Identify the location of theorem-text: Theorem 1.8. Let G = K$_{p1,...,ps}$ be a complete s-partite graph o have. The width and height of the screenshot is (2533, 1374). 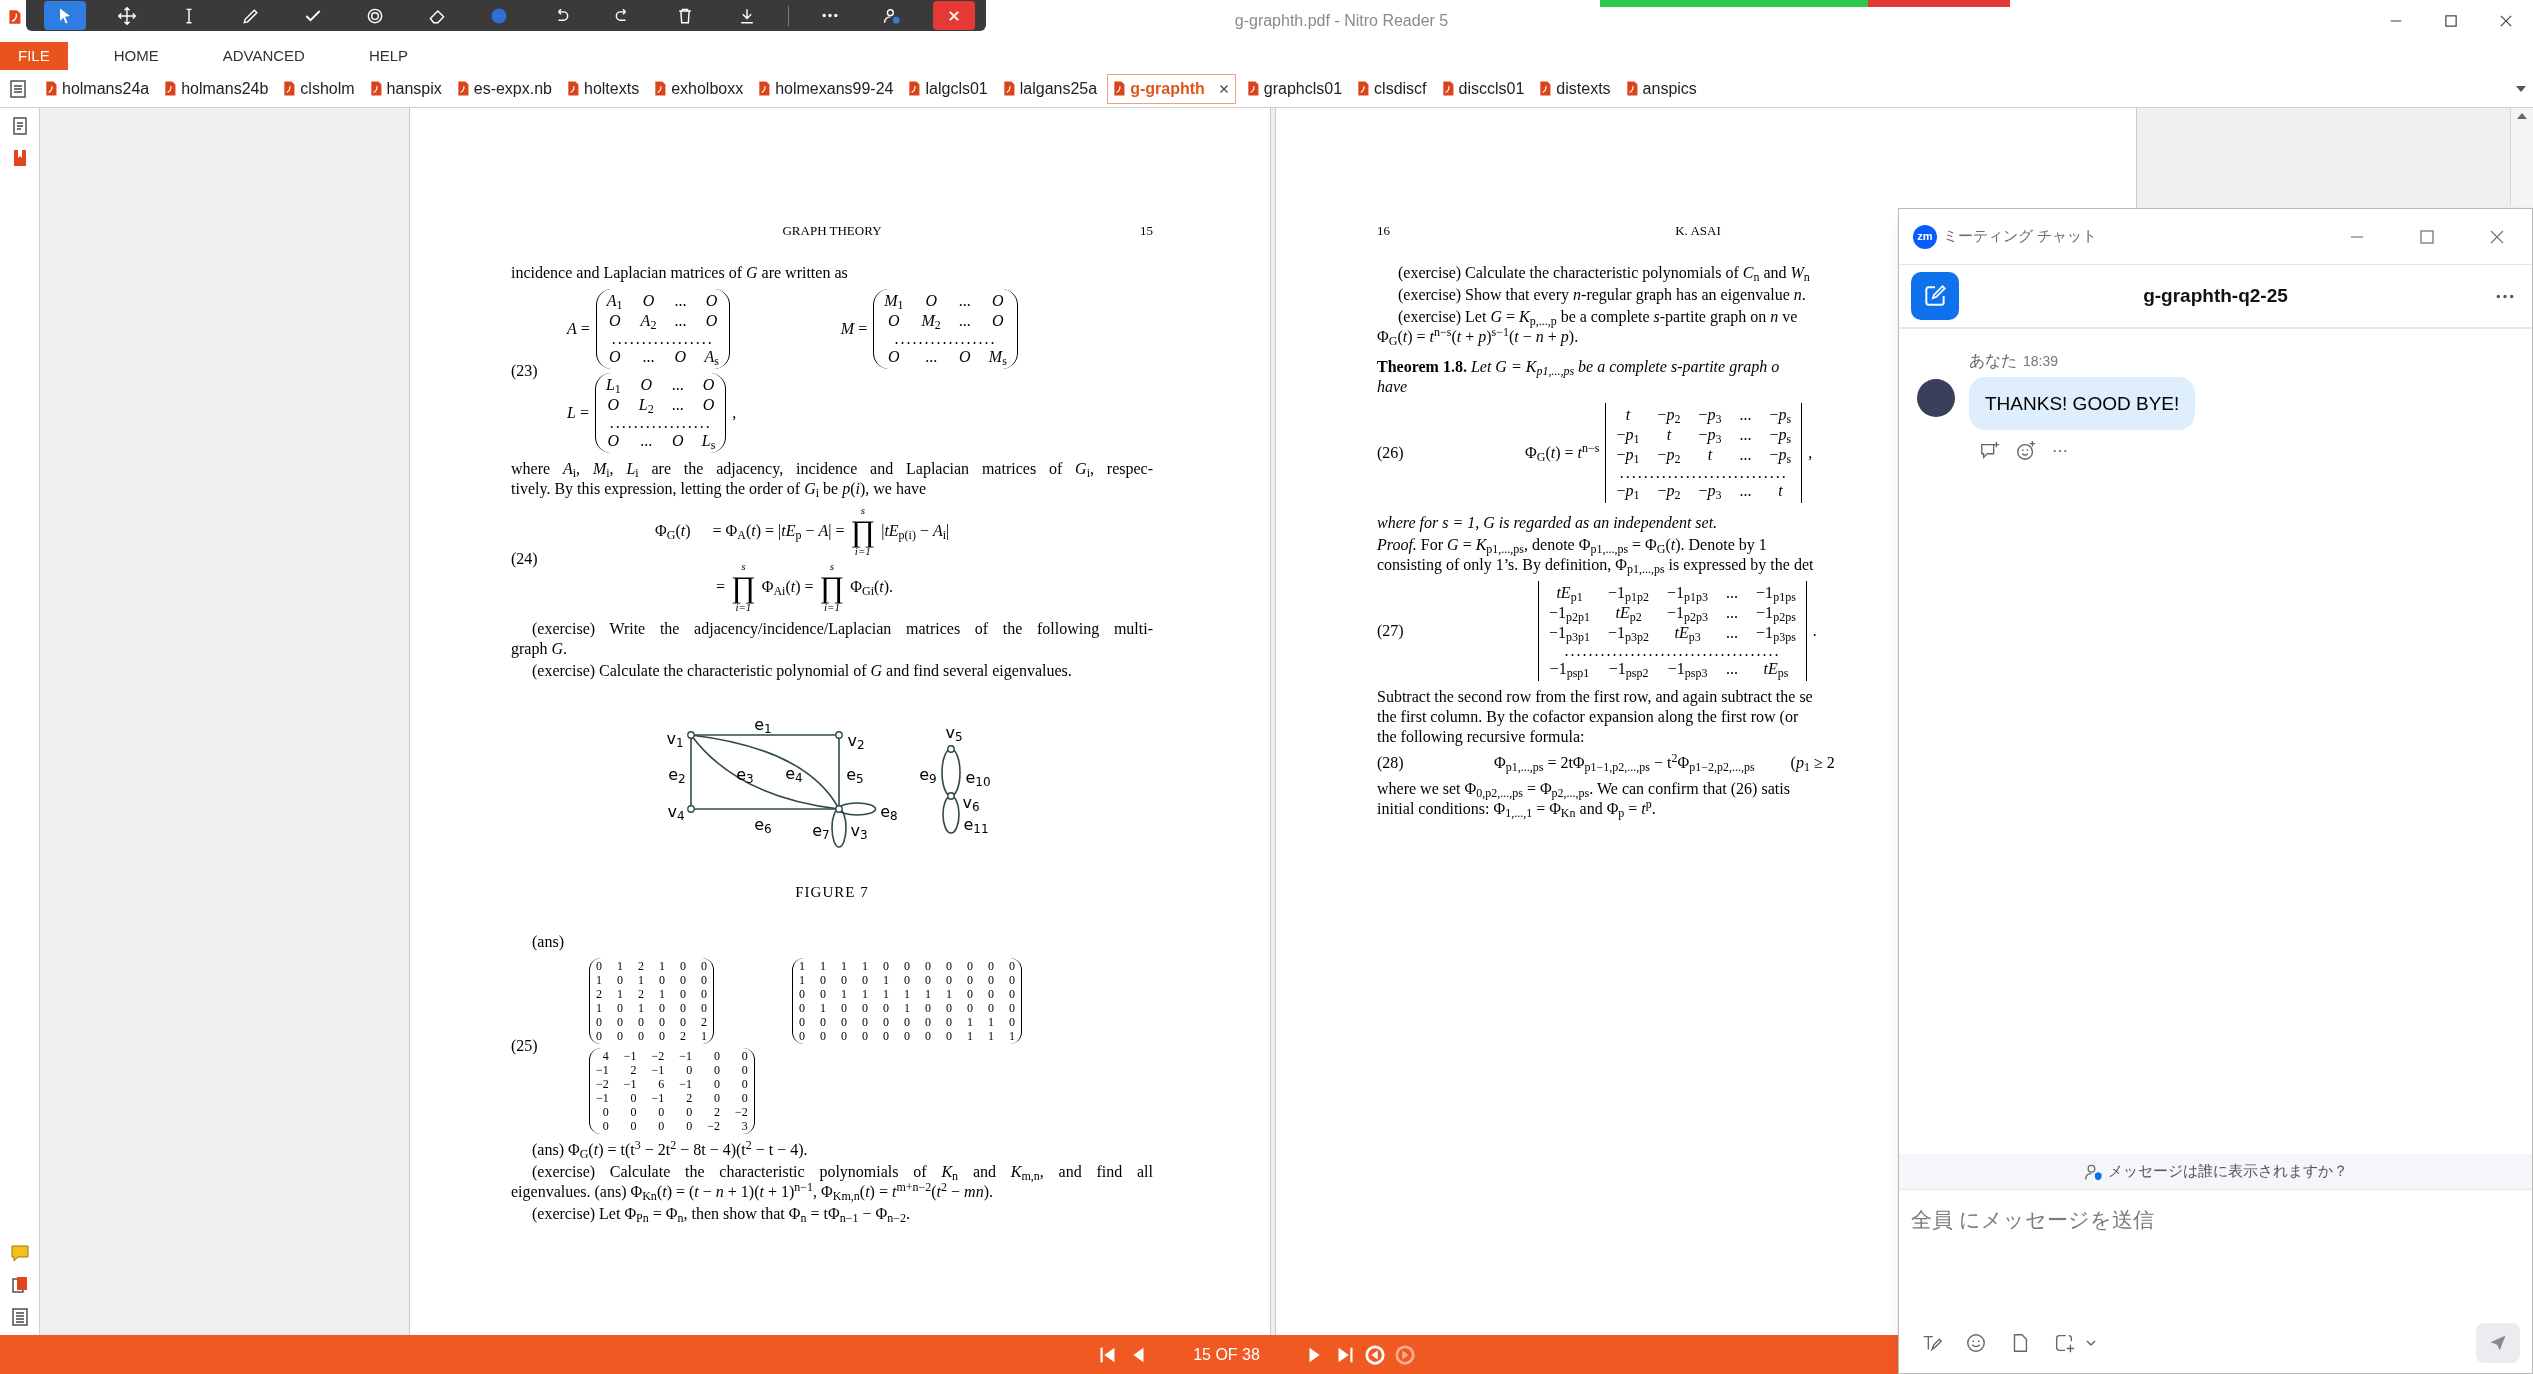
(1578, 377).